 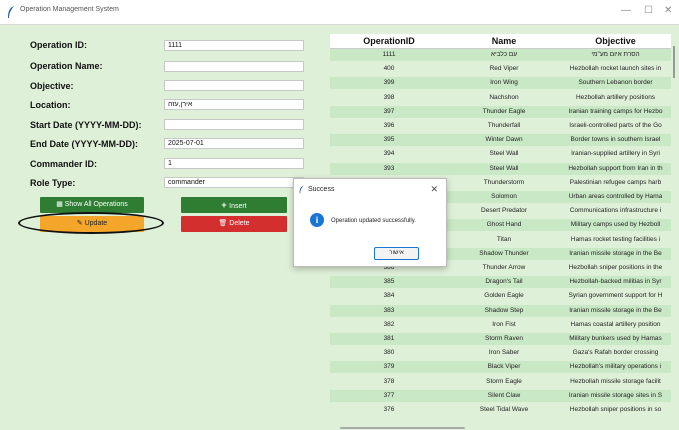 I want to click on cell-objective: Military camps used by Hezboll, so click(x=615, y=225).